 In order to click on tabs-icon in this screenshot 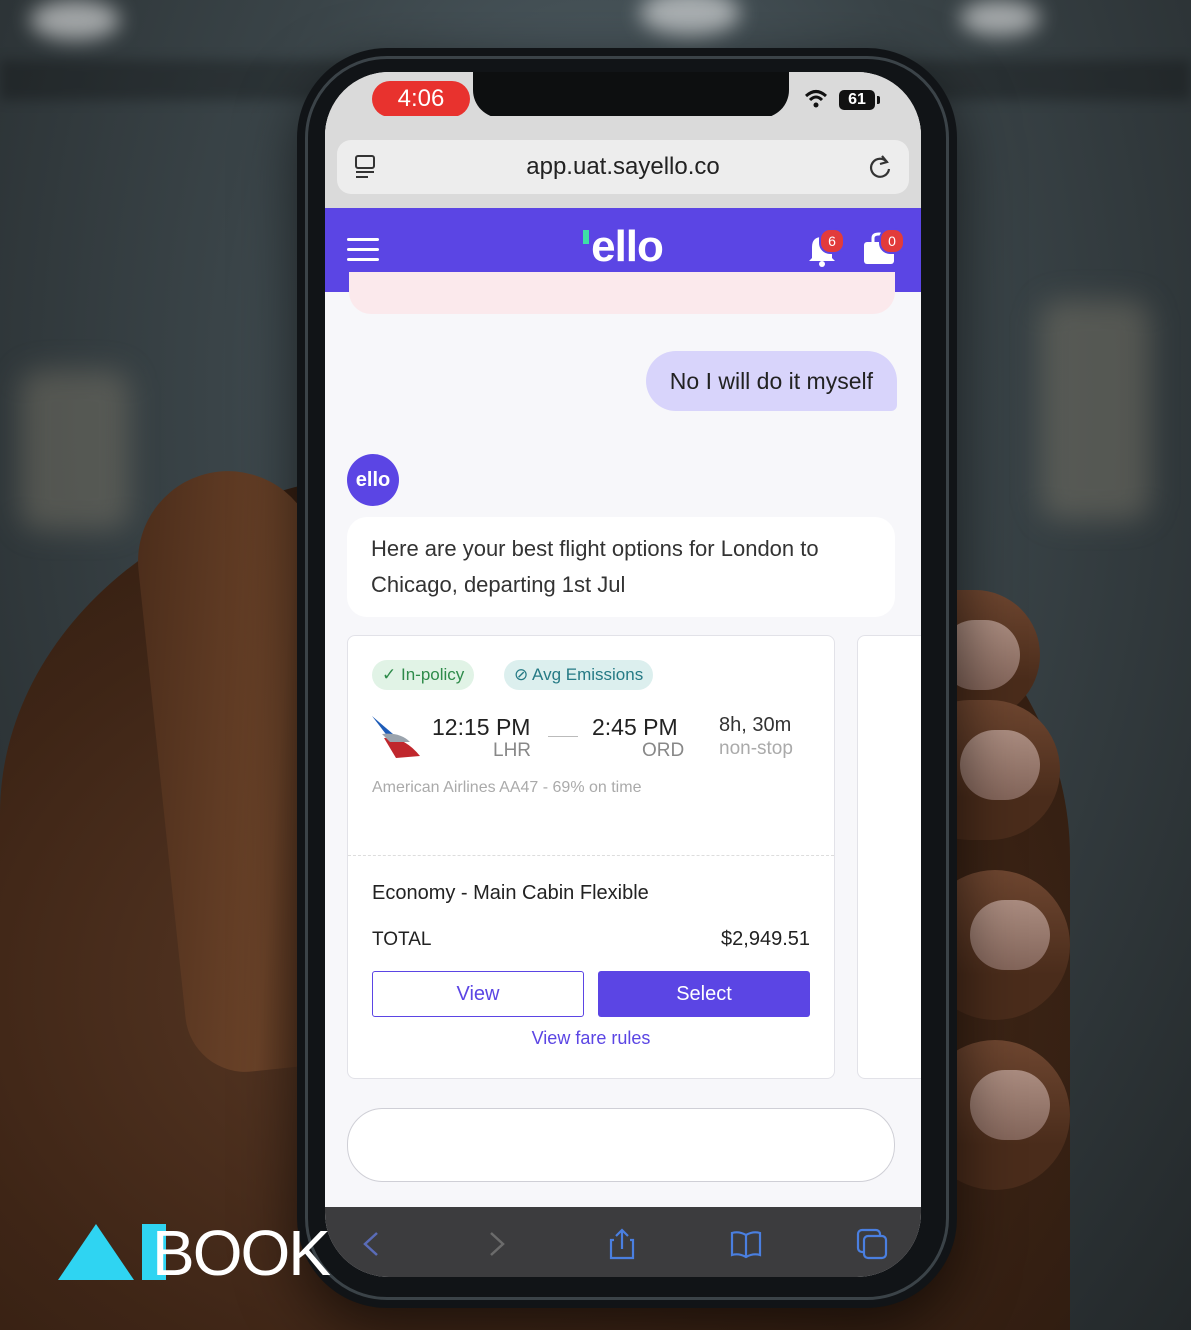, I will do `click(872, 1244)`.